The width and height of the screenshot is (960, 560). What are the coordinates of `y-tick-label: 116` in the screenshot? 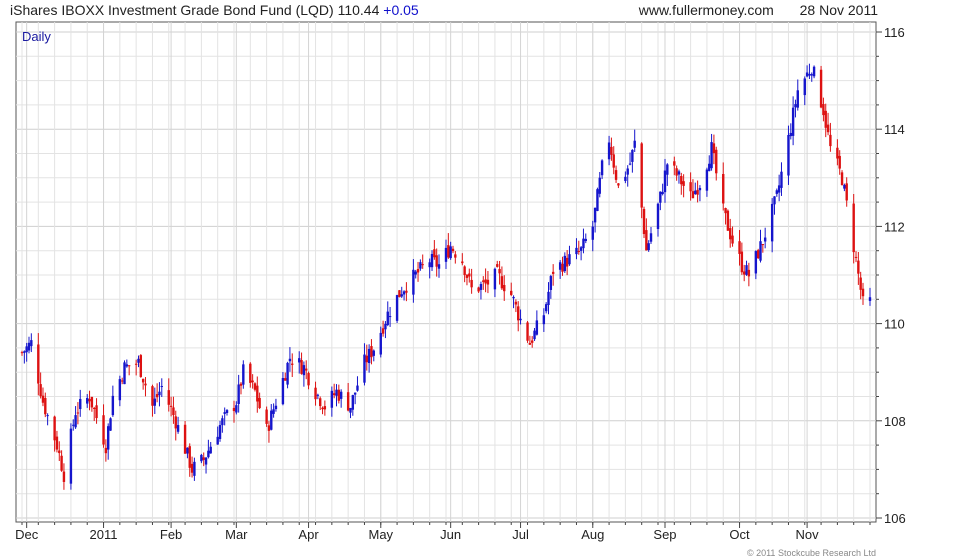 It's located at (894, 32).